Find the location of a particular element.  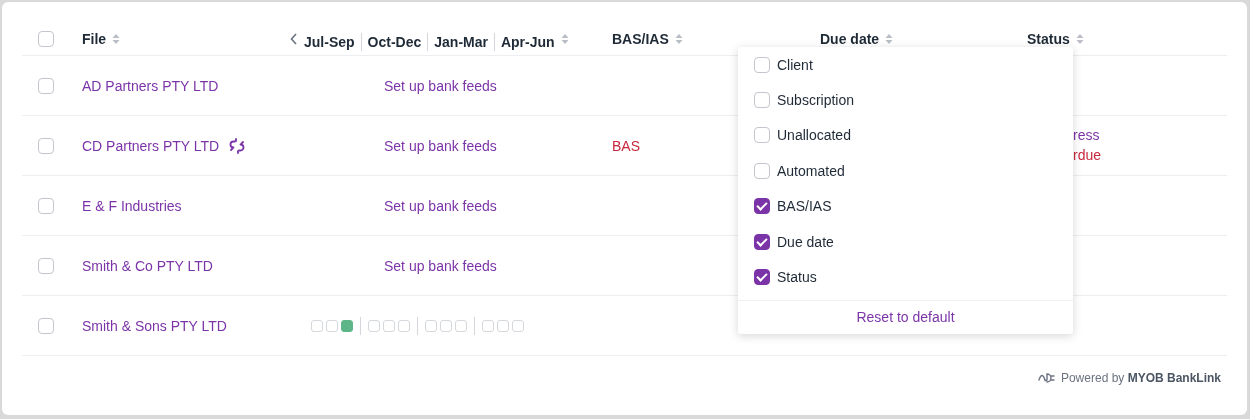

menu-item-label: Client is located at coordinates (795, 64).